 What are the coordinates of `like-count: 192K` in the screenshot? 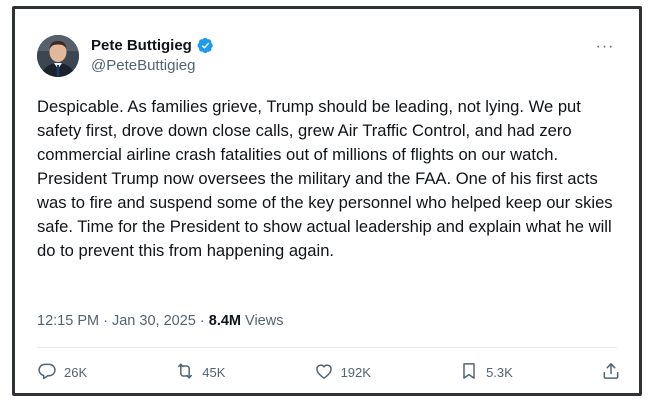 It's located at (355, 372).